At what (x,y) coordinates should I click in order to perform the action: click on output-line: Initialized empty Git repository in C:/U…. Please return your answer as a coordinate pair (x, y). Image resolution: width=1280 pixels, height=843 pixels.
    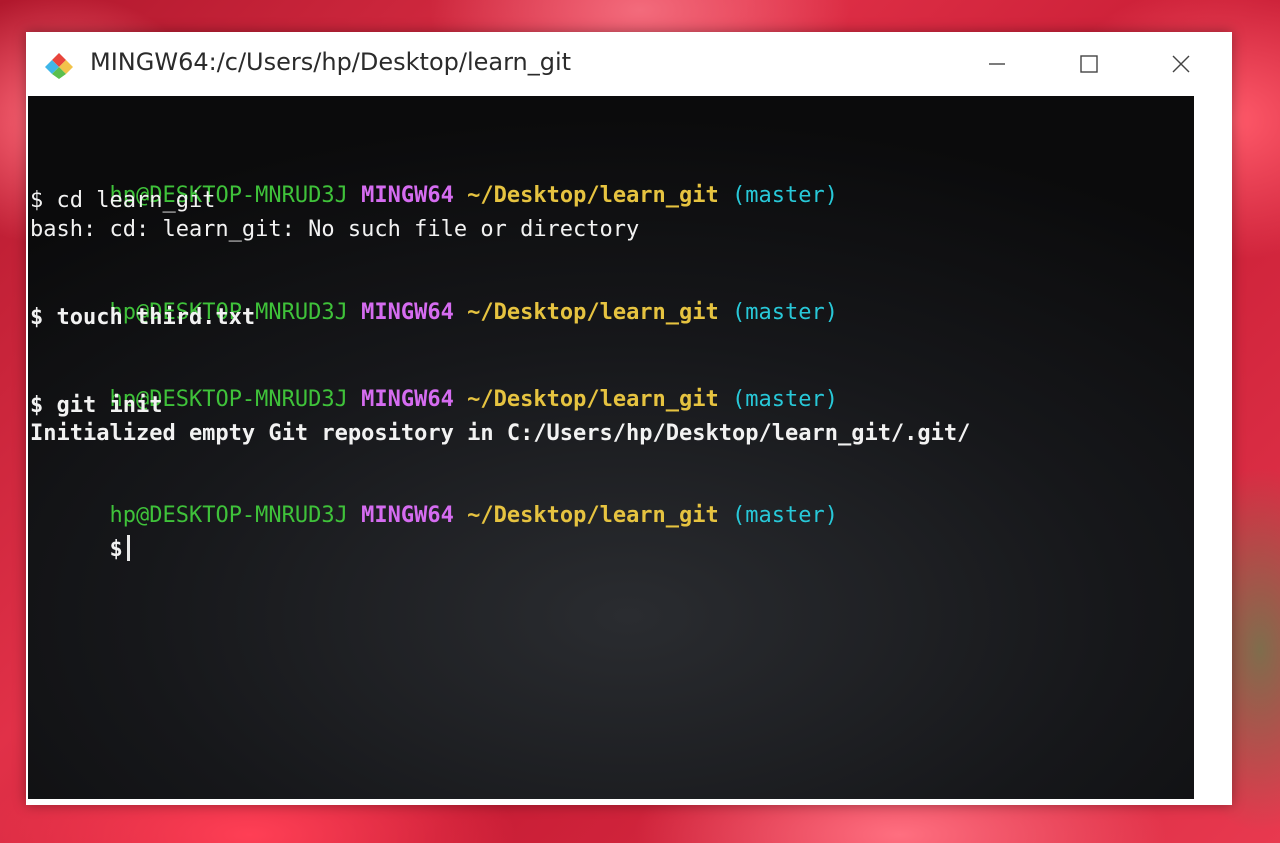
    Looking at the image, I should click on (500, 433).